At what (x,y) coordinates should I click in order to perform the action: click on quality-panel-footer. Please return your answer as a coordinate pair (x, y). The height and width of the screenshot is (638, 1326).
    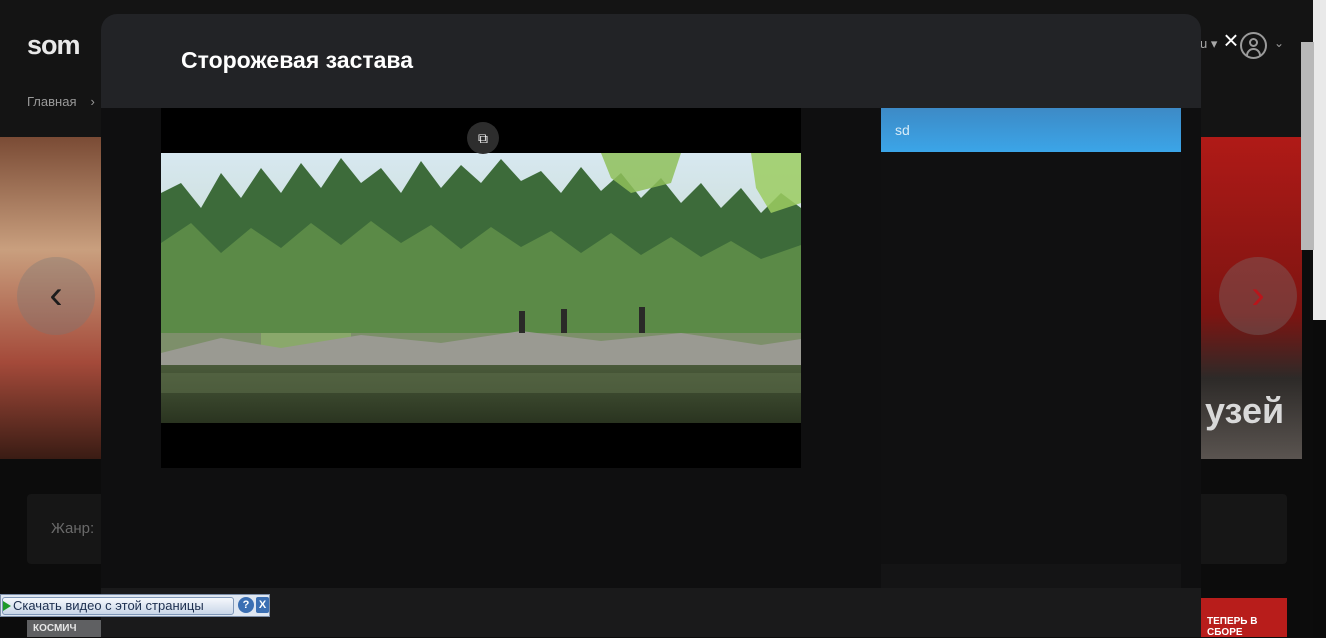
    Looking at the image, I should click on (1031, 576).